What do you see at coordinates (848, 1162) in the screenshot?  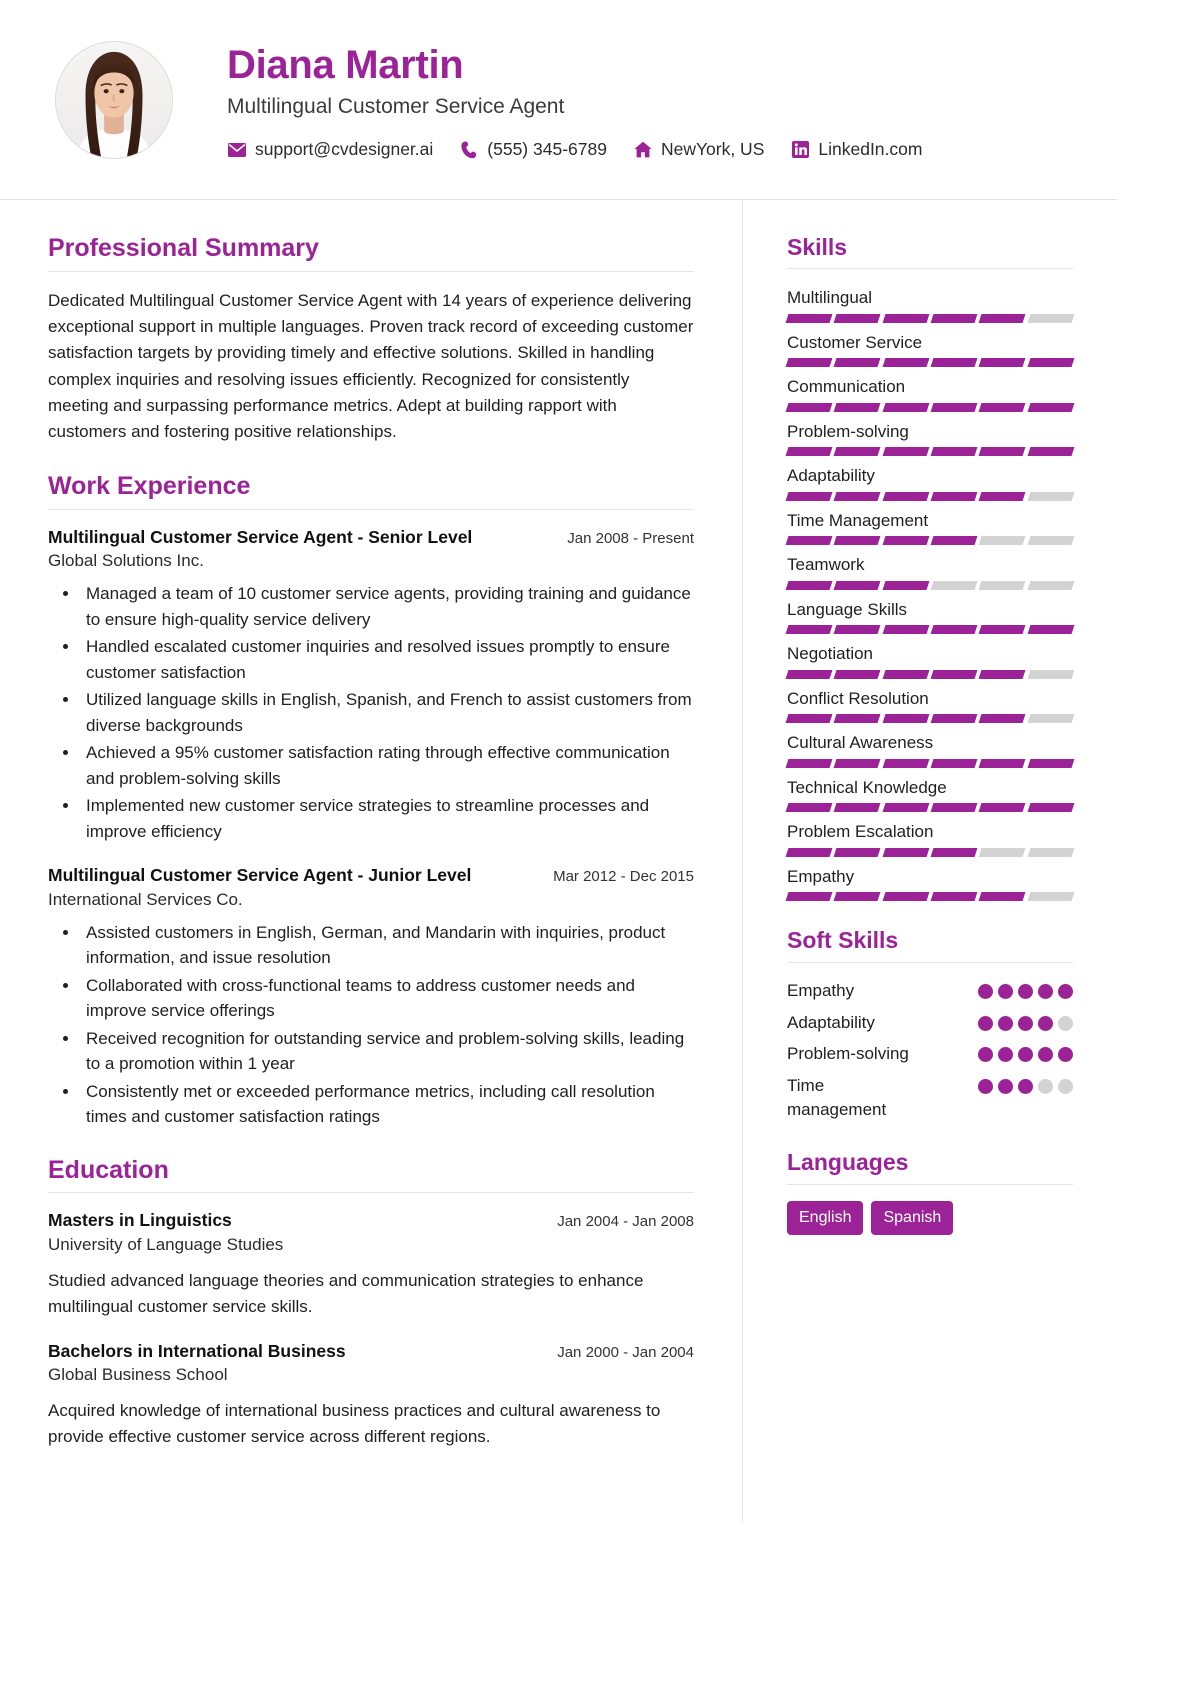 I see `section-heading-languages: Languages` at bounding box center [848, 1162].